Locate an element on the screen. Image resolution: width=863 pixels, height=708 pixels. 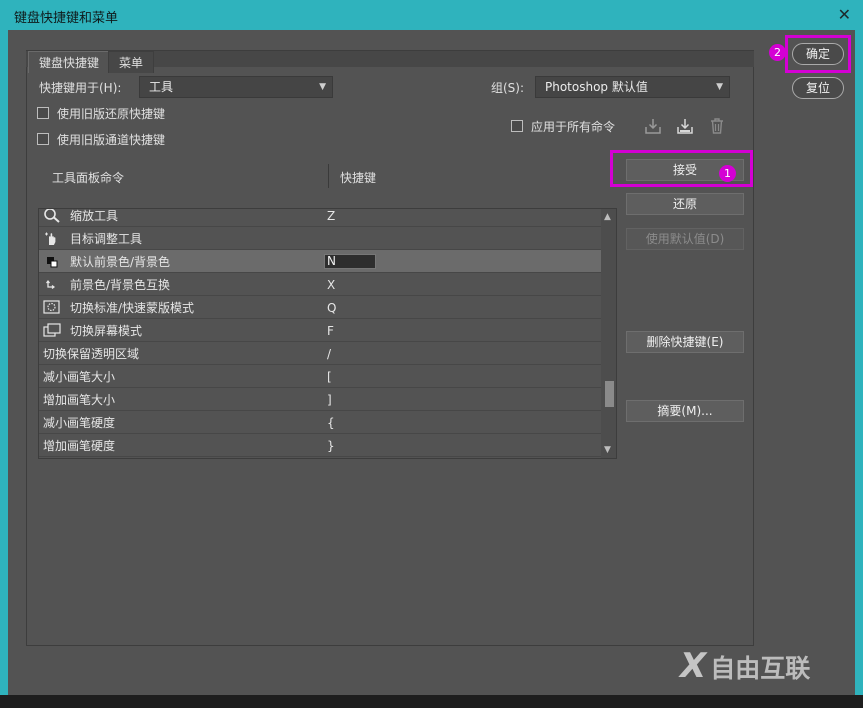
title-bar: 键盘快捷键和菜单 ✕ is located at coordinates (431, 15).